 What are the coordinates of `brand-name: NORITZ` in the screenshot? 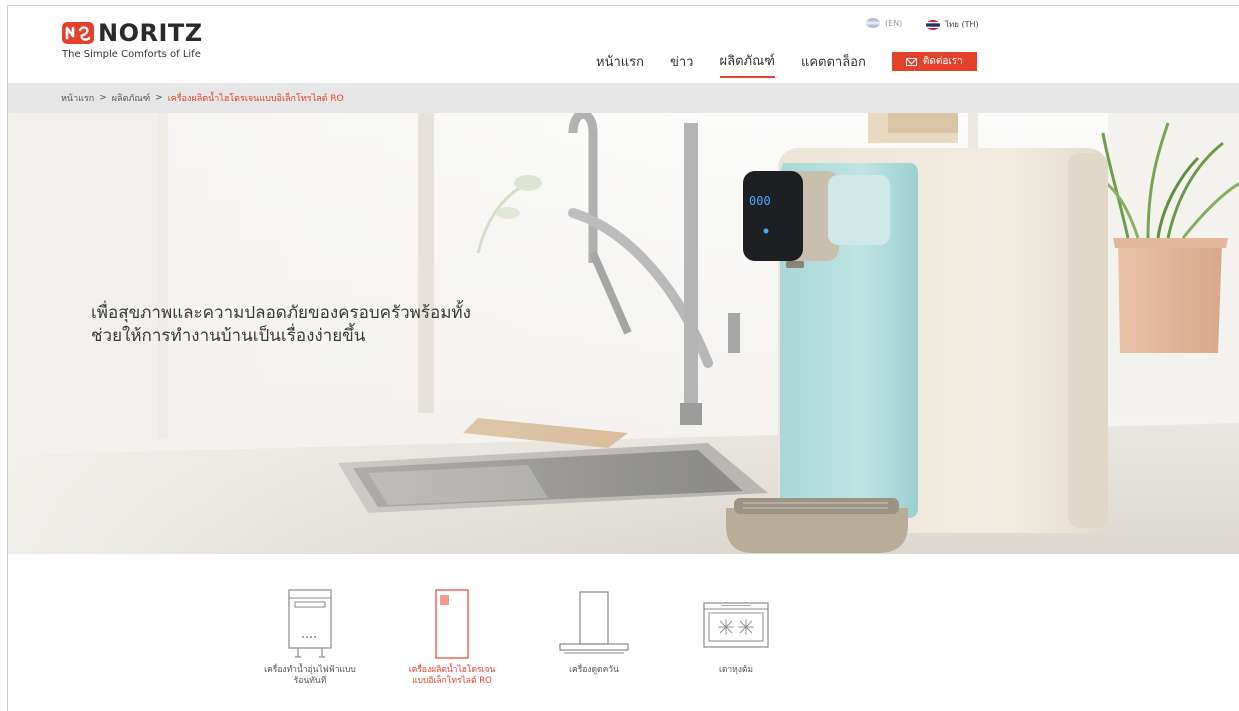 It's located at (150, 33).